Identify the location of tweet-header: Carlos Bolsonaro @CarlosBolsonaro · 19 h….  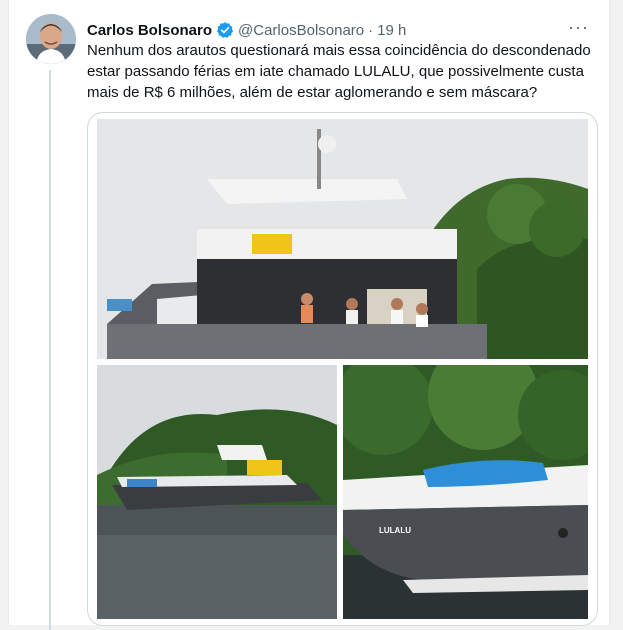
(338, 29).